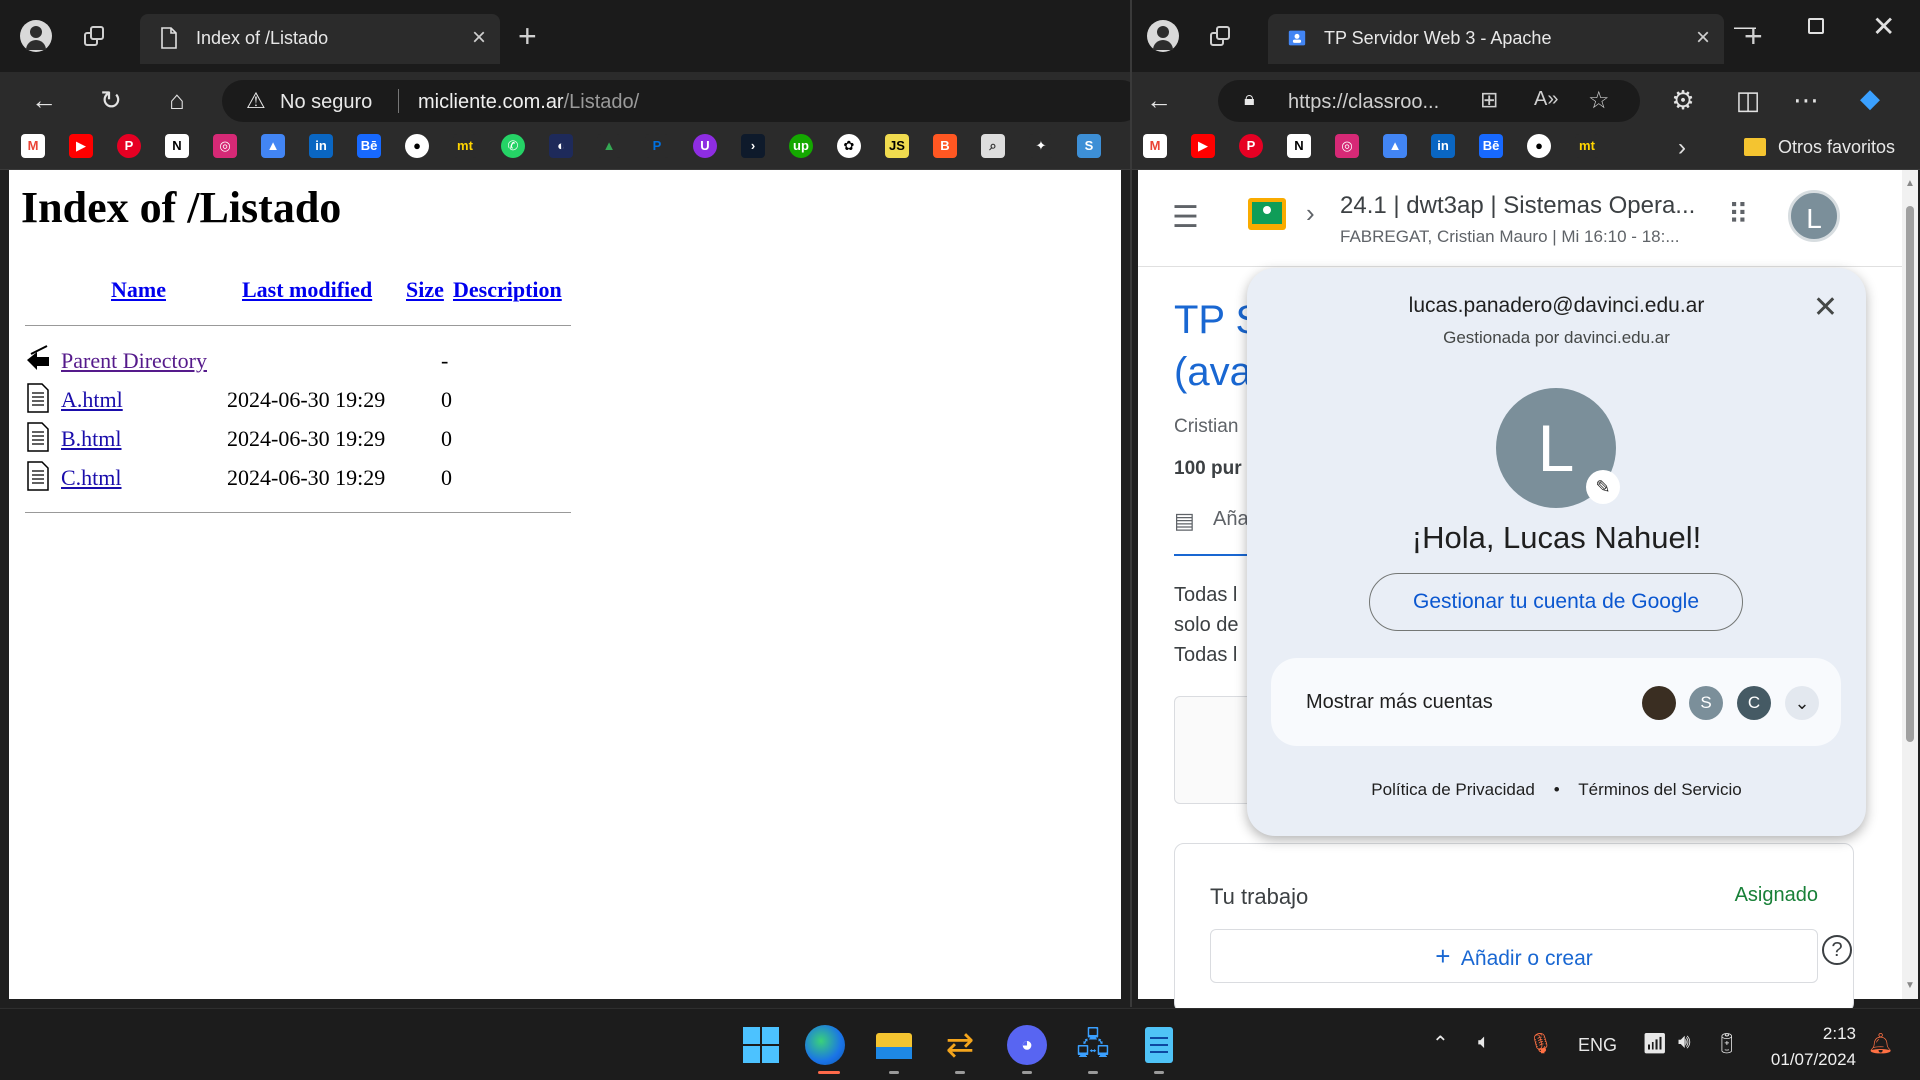 Image resolution: width=1920 pixels, height=1080 pixels. What do you see at coordinates (1249, 99) in the screenshot?
I see `lock-icon: 🔒︎` at bounding box center [1249, 99].